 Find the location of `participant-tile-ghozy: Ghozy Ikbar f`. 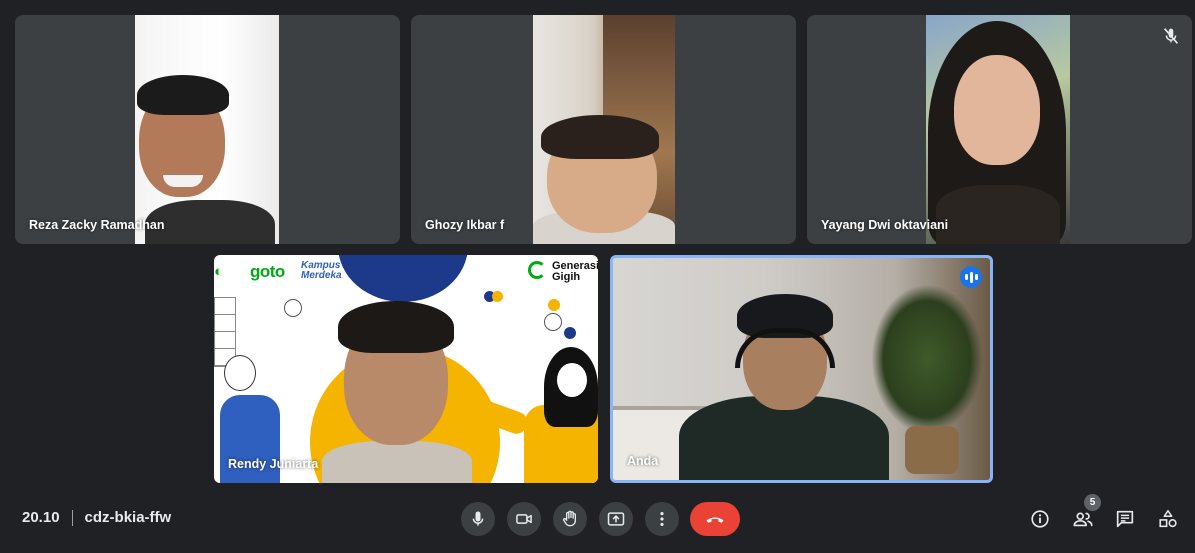

participant-tile-ghozy: Ghozy Ikbar f is located at coordinates (603, 129).